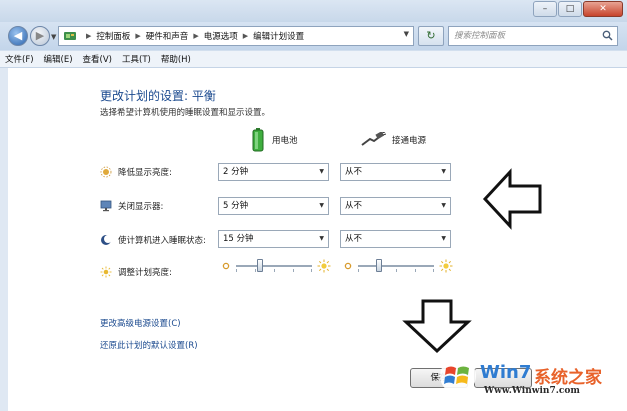 This screenshot has height=411, width=627. Describe the element at coordinates (106, 272) in the screenshot. I see `brightness-sun-icon` at that location.